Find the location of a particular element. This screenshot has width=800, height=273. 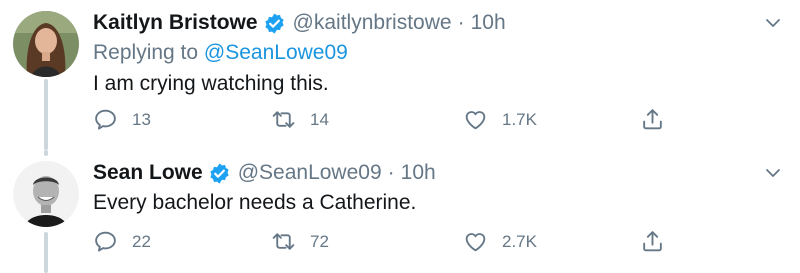

retweet-count: 14 is located at coordinates (319, 119).